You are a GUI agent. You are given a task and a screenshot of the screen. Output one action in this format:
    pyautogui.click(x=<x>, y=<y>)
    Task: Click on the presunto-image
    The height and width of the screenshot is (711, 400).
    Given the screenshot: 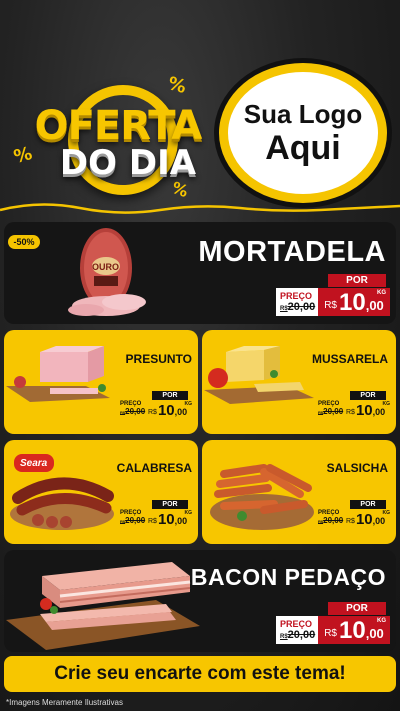 What is the action you would take?
    pyautogui.click(x=58, y=374)
    